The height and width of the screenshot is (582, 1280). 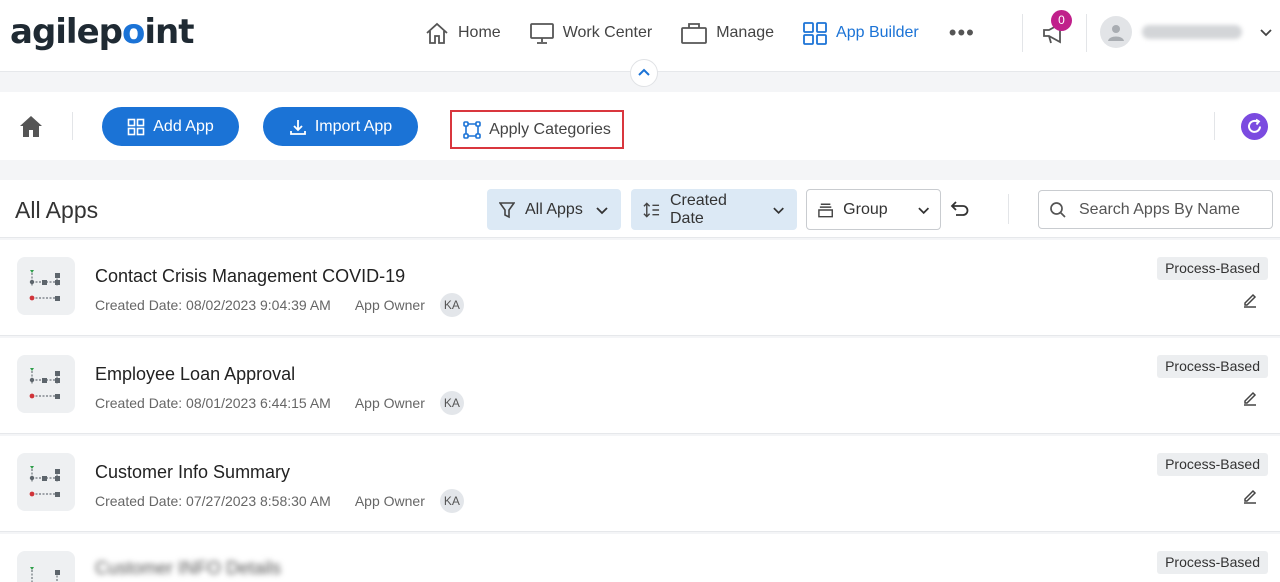 I want to click on home-icon, so click(x=31, y=126).